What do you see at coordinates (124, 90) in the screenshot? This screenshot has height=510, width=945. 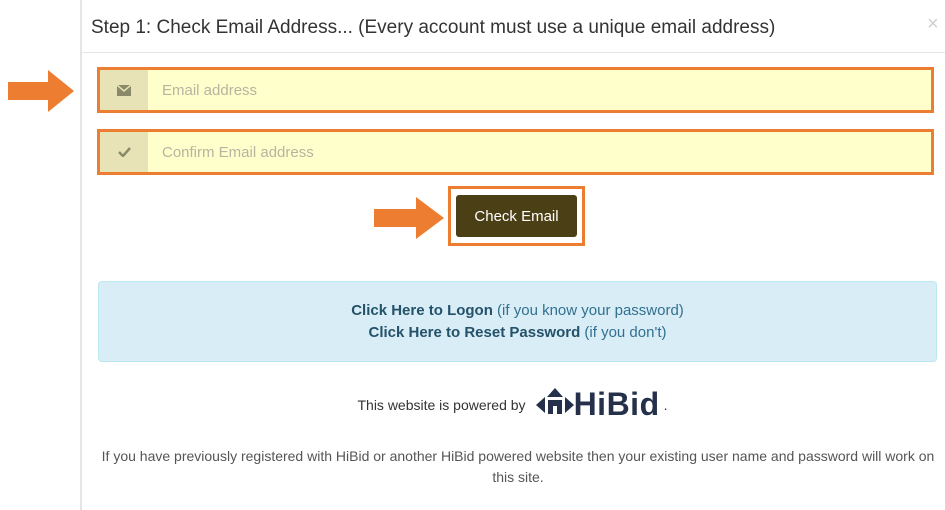 I see `envelope-icon` at bounding box center [124, 90].